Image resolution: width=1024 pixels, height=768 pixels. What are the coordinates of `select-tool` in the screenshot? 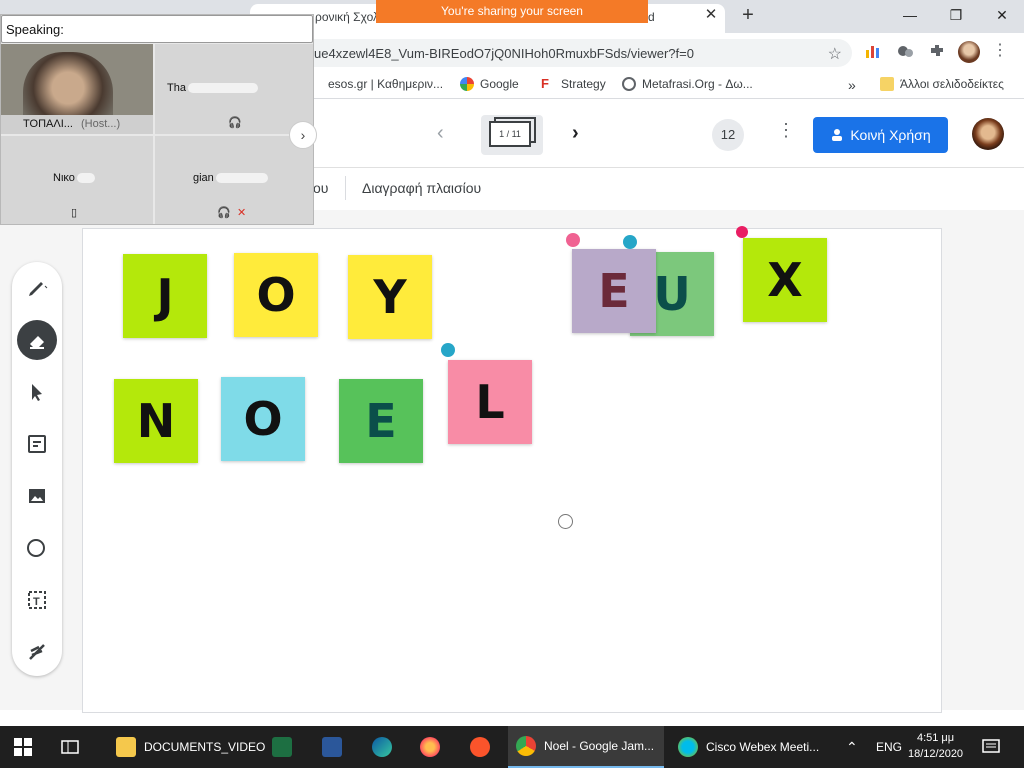 It's located at (37, 392).